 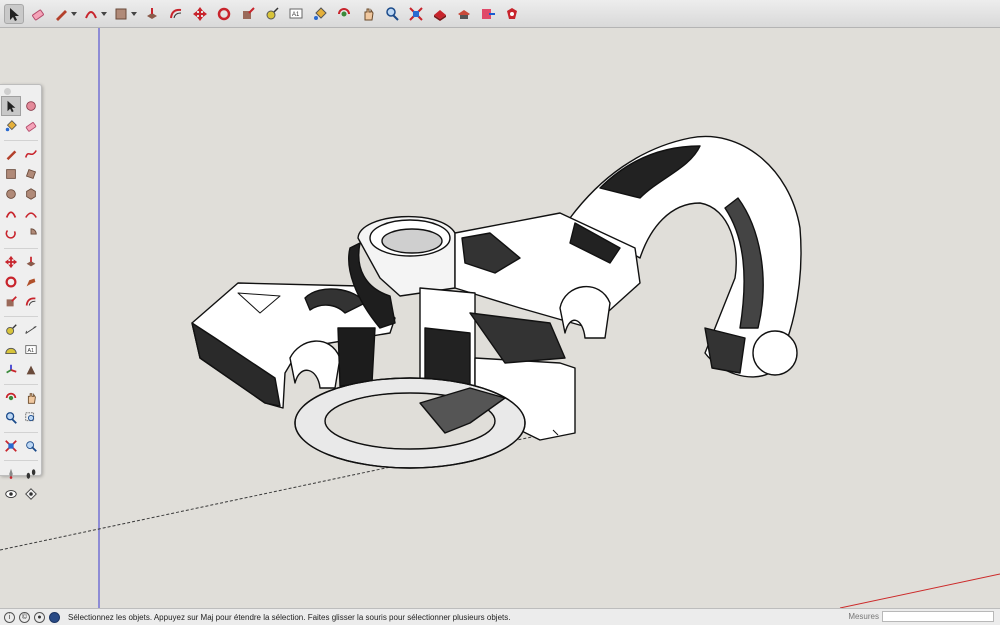 I want to click on component-icon, so click(x=31, y=106).